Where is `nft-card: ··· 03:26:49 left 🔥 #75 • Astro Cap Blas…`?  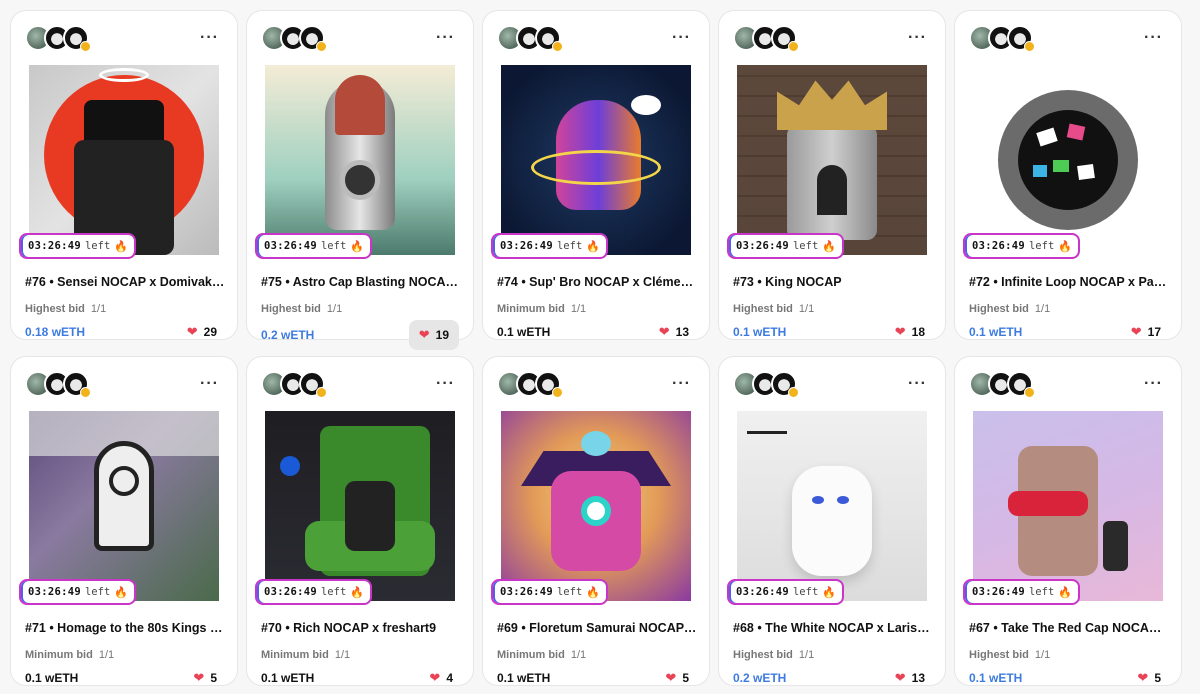
nft-card: ··· 03:26:49 left 🔥 #75 • Astro Cap Blas… is located at coordinates (360, 180).